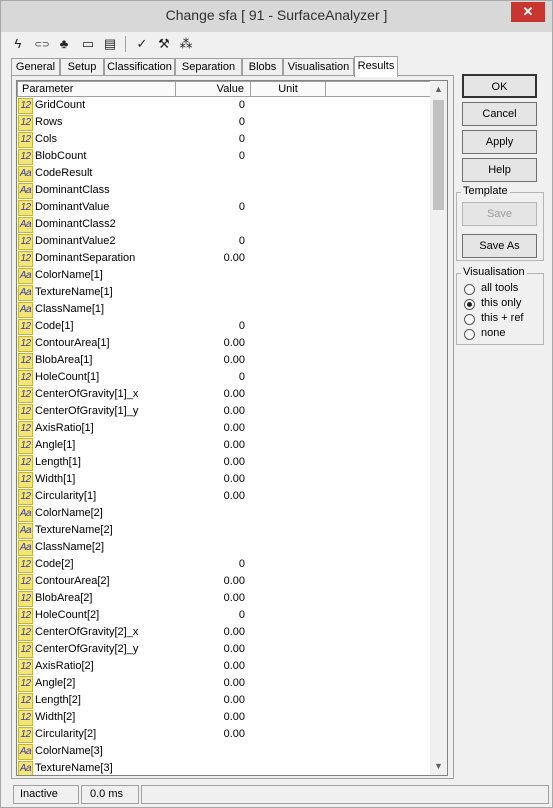 This screenshot has width=553, height=808. What do you see at coordinates (528, 12) in the screenshot?
I see `close-button: ✕` at bounding box center [528, 12].